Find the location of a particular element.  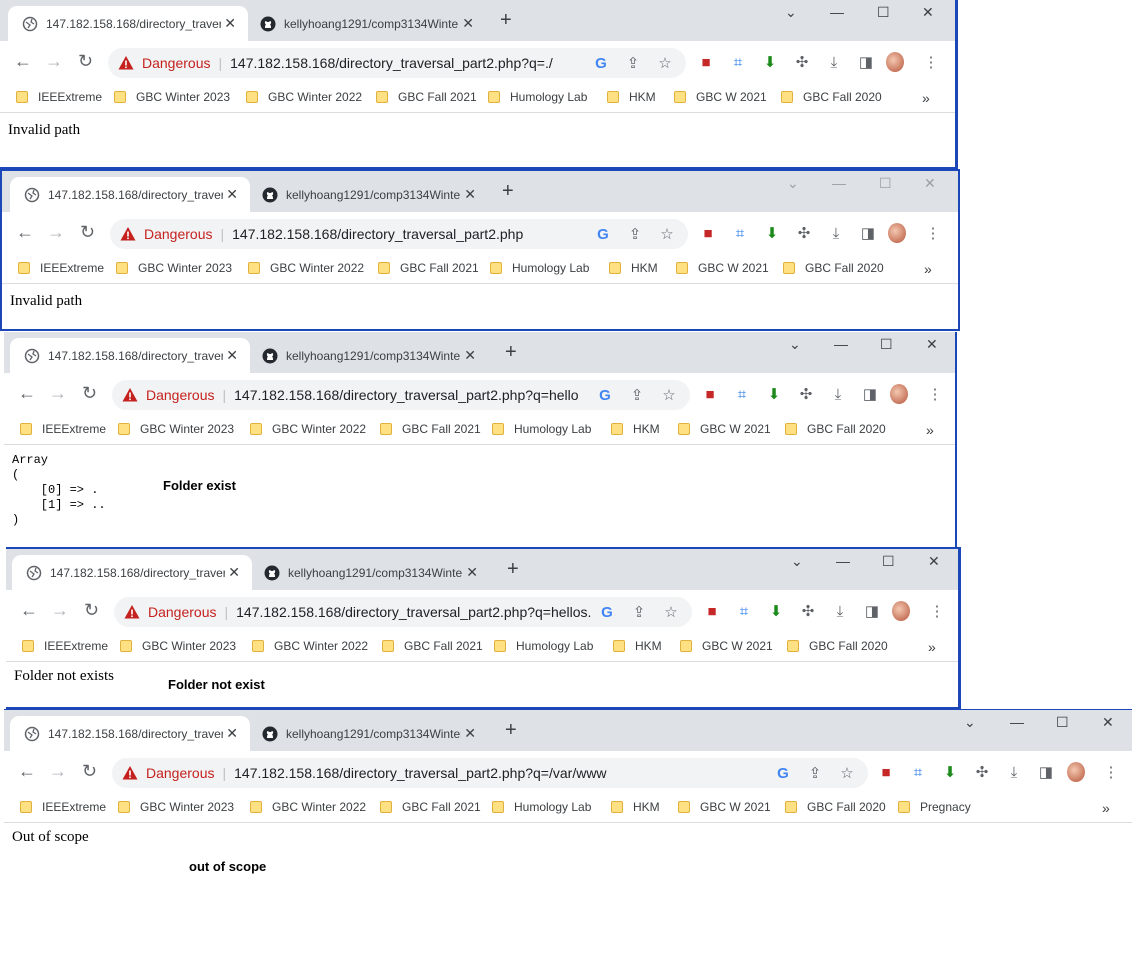

bookmark-item: GBC W 2021 is located at coordinates (722, 268).